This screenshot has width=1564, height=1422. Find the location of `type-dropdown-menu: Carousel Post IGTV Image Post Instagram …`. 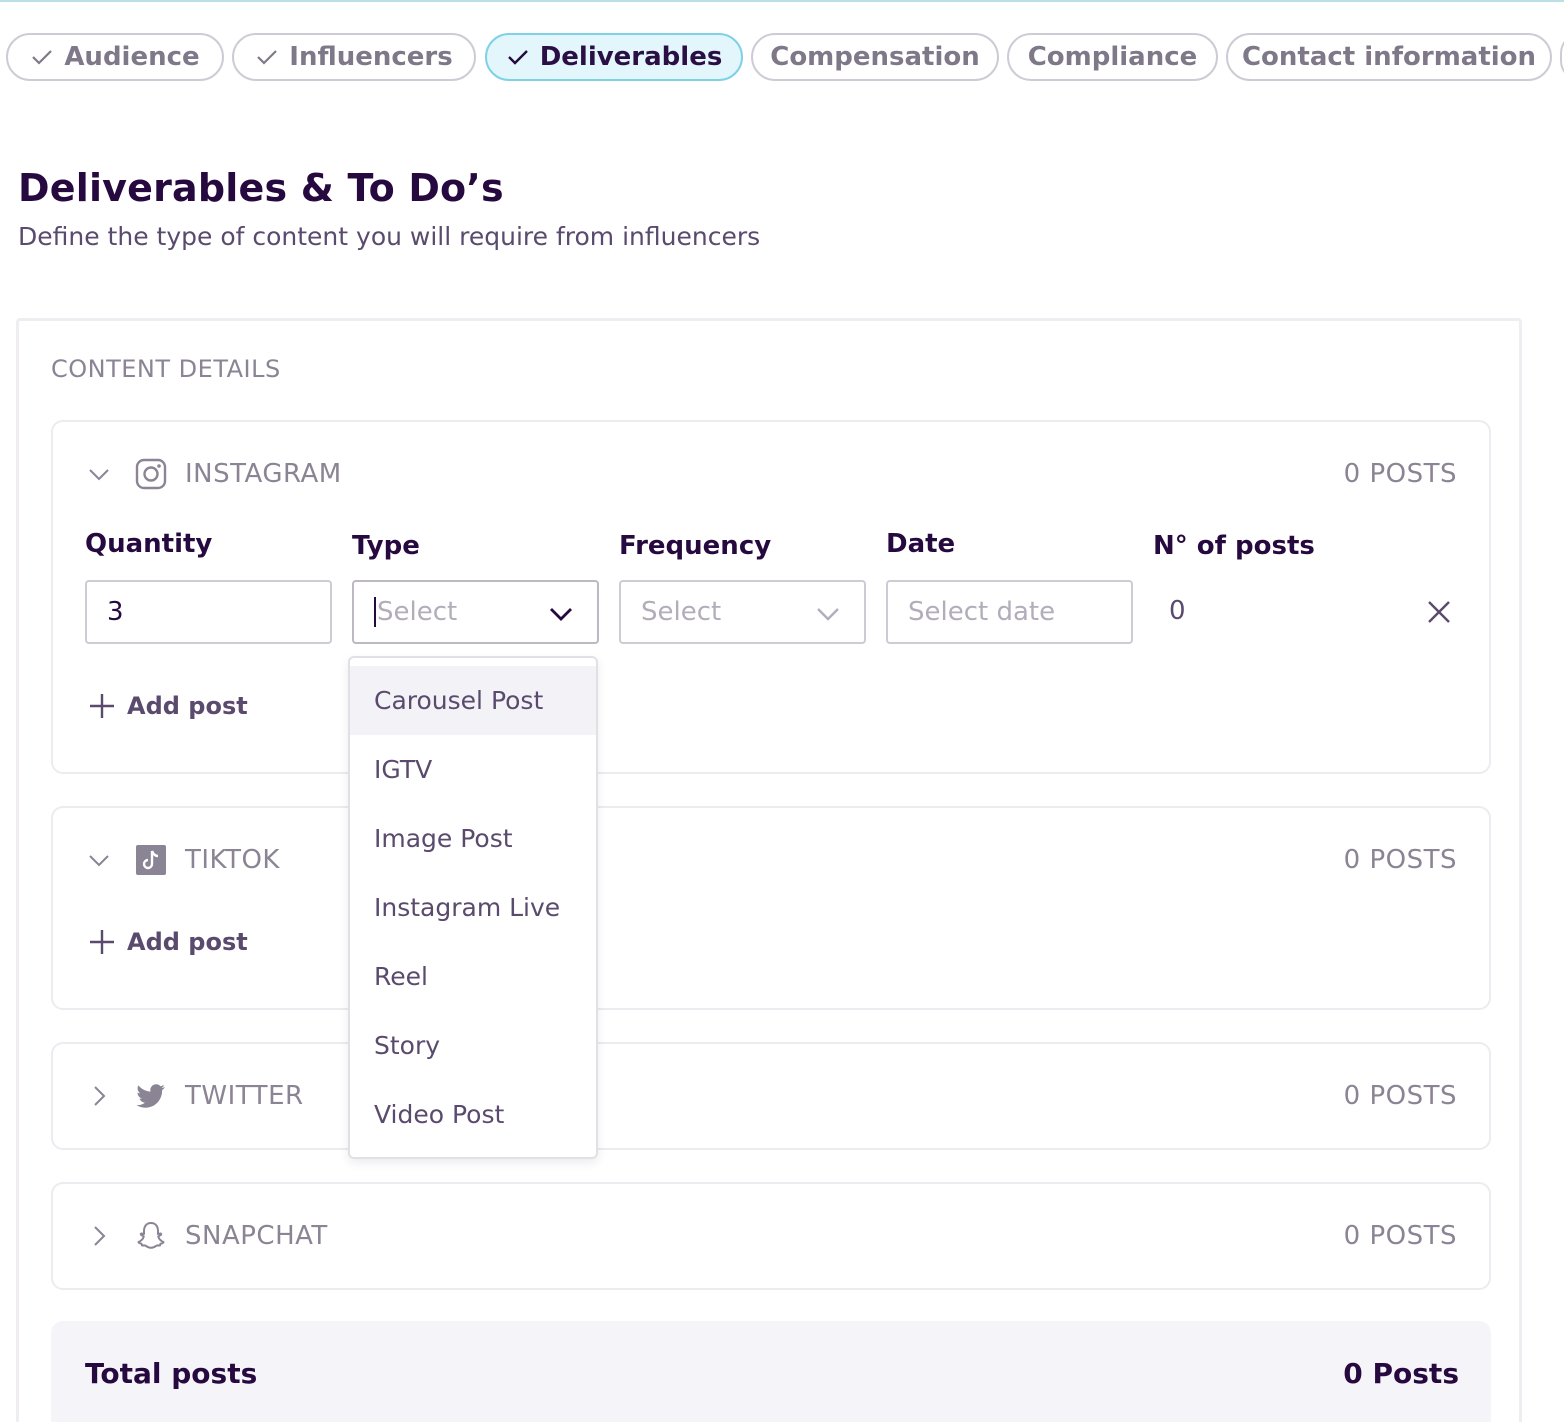

type-dropdown-menu: Carousel Post IGTV Image Post Instagram … is located at coordinates (473, 907).